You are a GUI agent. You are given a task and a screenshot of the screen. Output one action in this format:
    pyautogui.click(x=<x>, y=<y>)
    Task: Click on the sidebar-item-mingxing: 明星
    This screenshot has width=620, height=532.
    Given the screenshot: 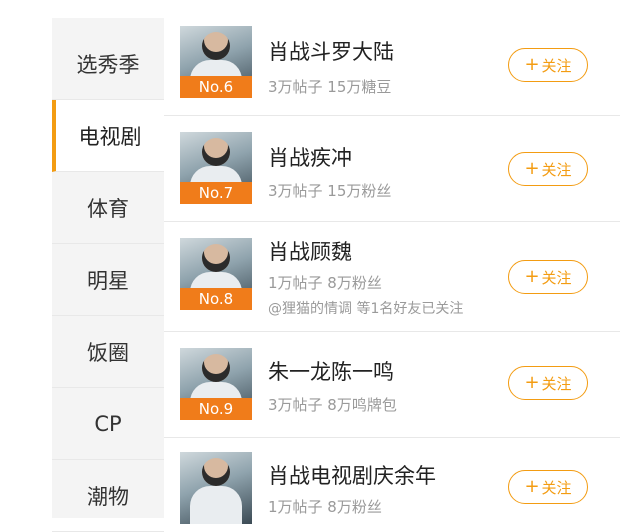 What is the action you would take?
    pyautogui.click(x=108, y=280)
    